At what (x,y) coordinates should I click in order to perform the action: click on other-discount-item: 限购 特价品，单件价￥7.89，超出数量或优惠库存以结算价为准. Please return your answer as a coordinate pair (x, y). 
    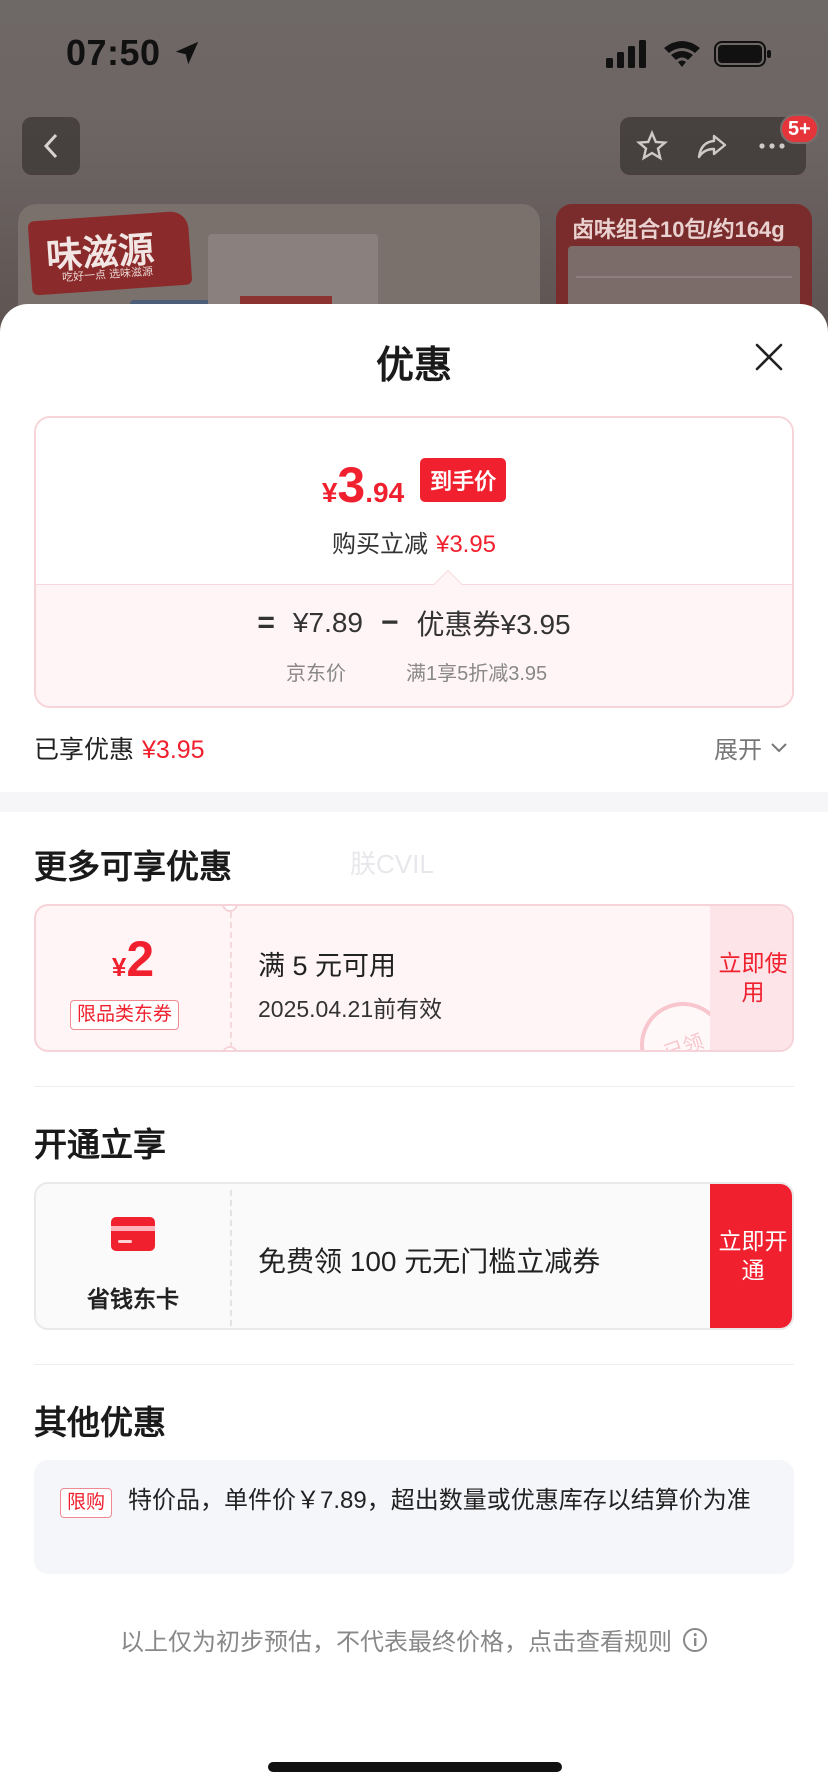
    Looking at the image, I should click on (414, 1517).